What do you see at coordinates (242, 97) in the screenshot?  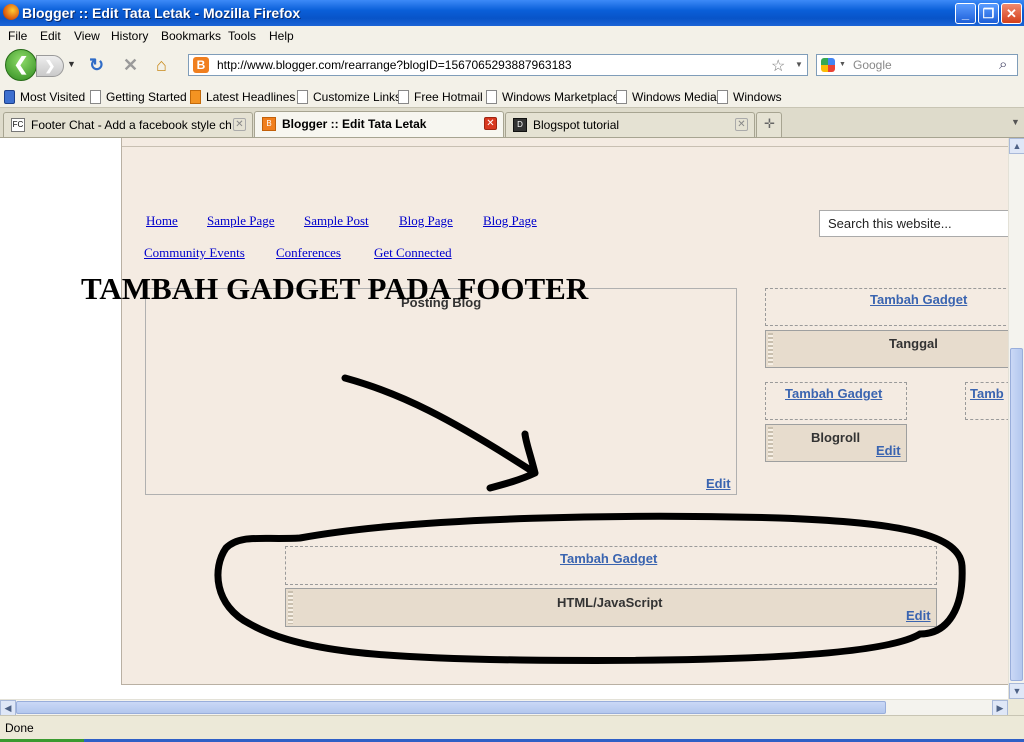 I see `bookmark-latest-headlines: Latest Headlines` at bounding box center [242, 97].